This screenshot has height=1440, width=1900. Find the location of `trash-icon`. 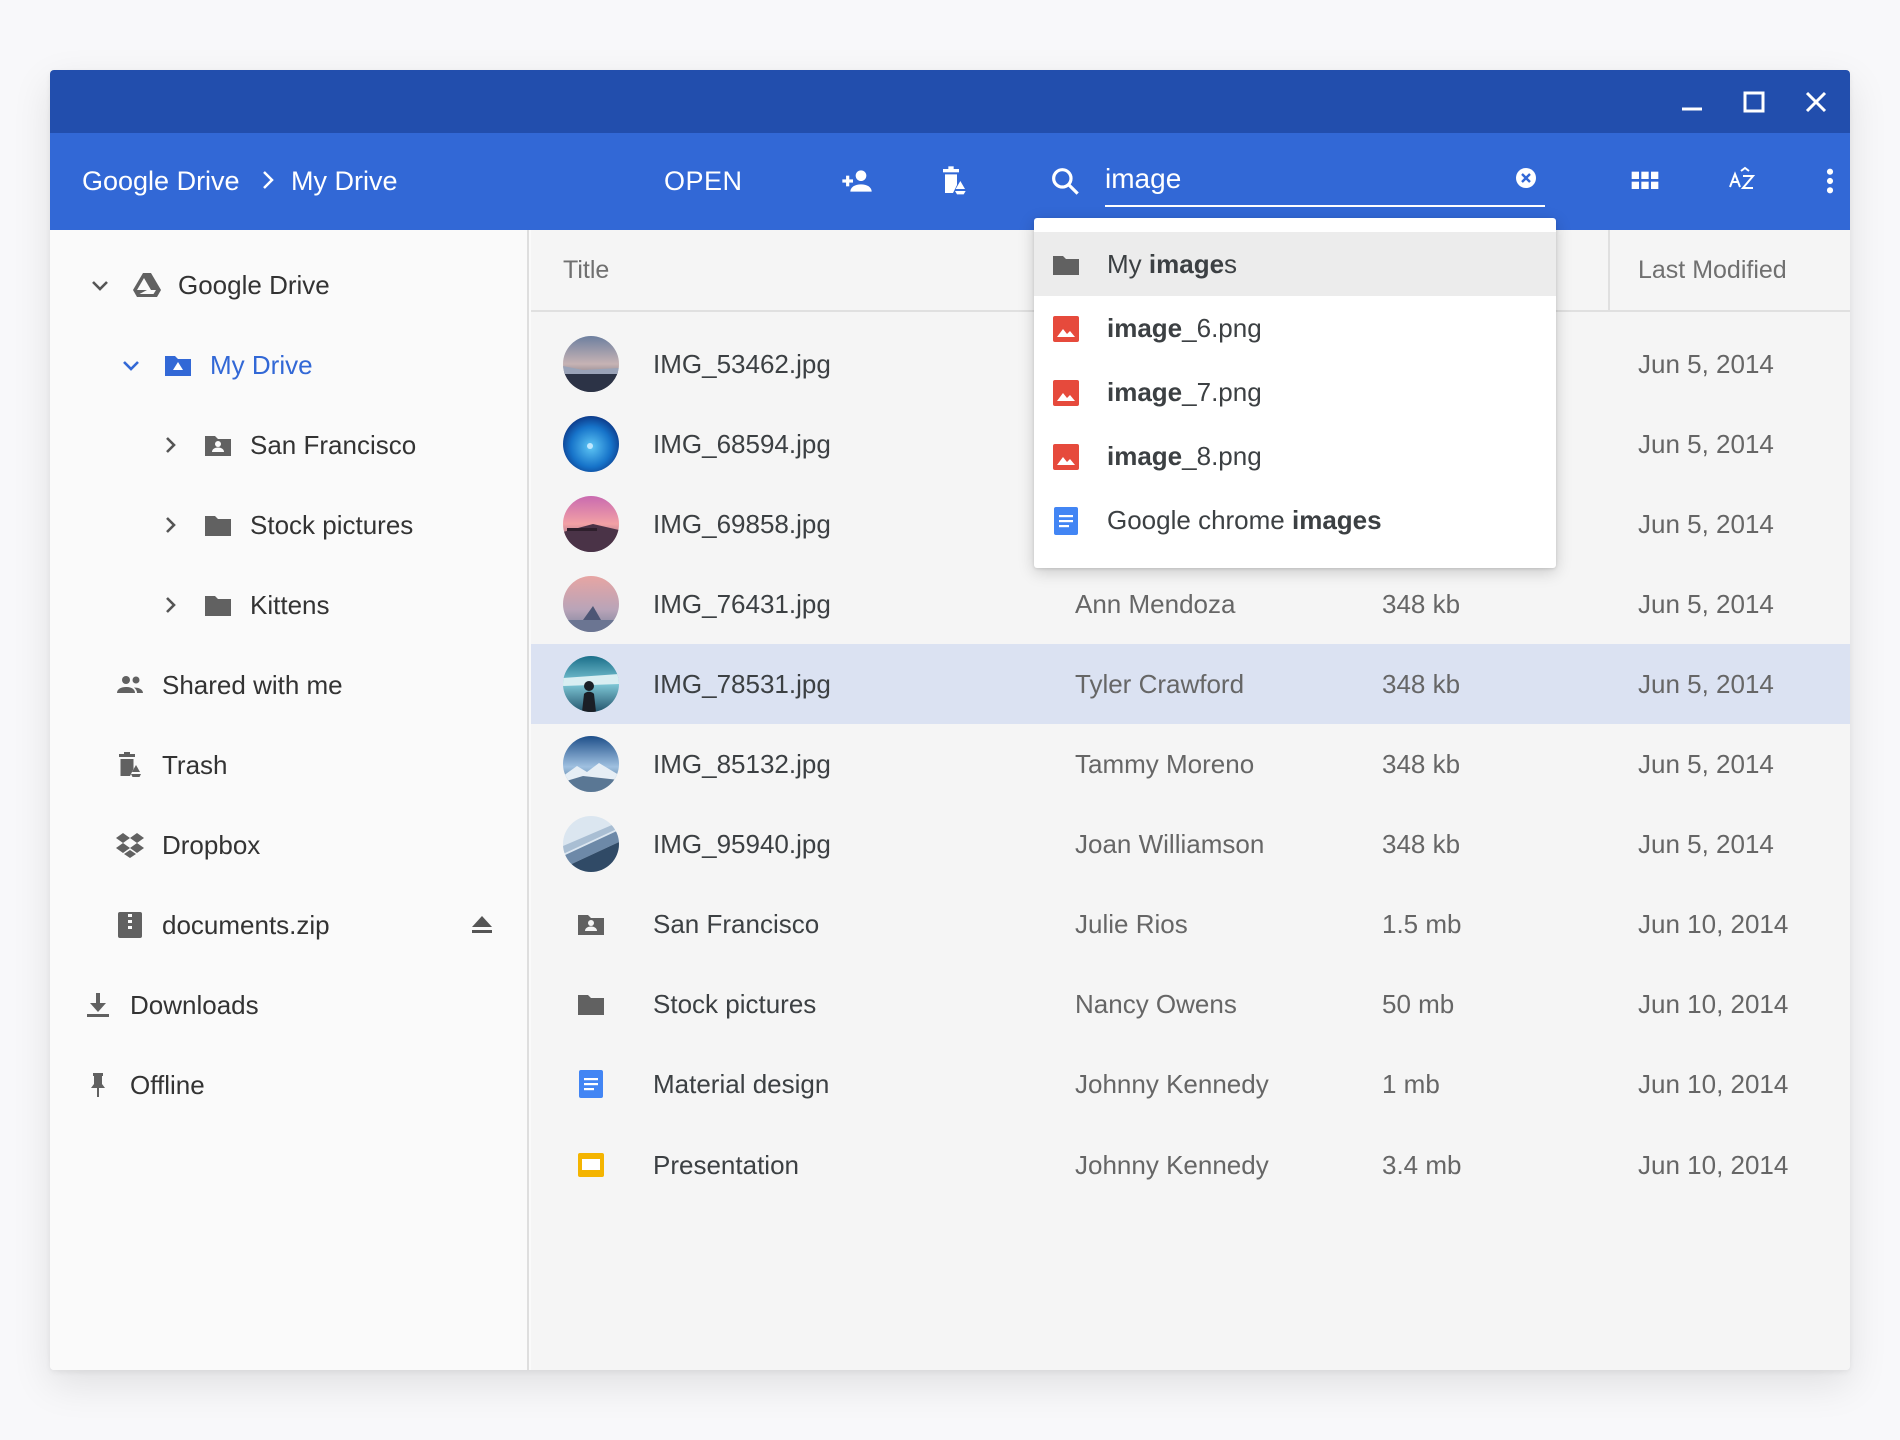

trash-icon is located at coordinates (130, 765).